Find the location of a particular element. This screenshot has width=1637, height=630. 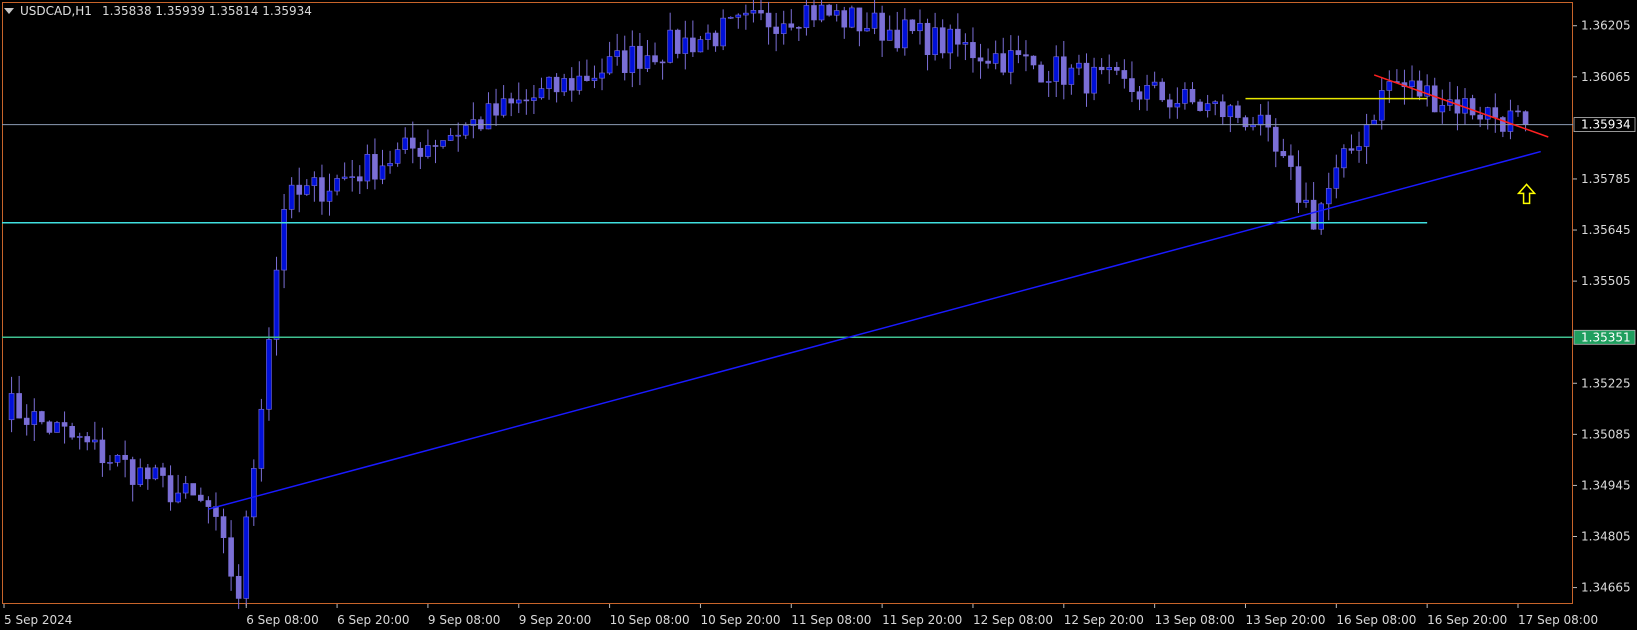

x-tick-label: 13 Sep 20:00 is located at coordinates (1285, 620).